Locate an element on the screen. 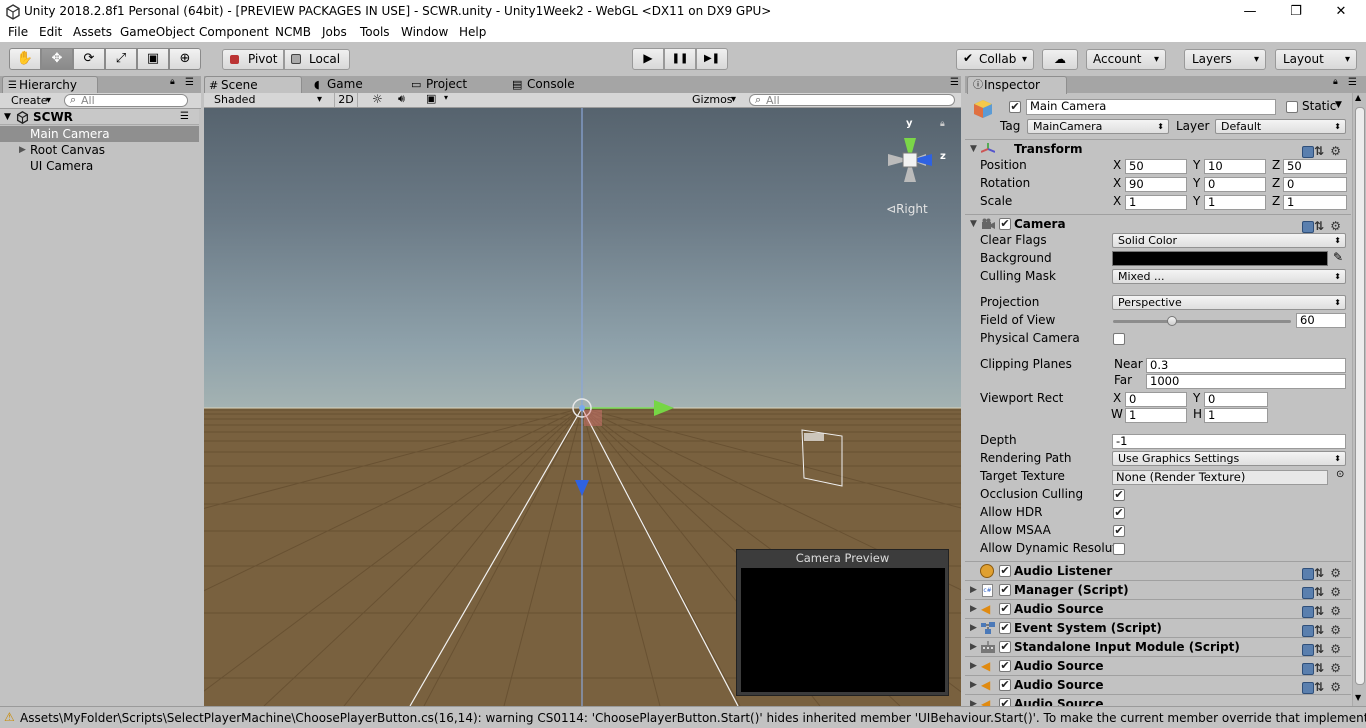  object-name-field: Main Camera is located at coordinates (1151, 107).